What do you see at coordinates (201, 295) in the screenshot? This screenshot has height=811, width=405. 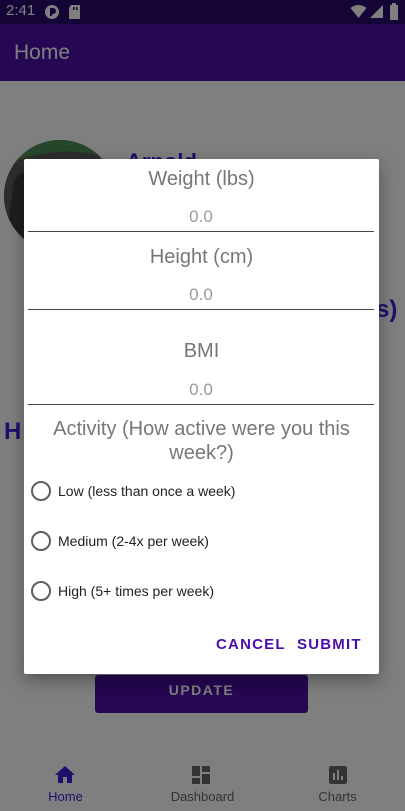 I see `height-field` at bounding box center [201, 295].